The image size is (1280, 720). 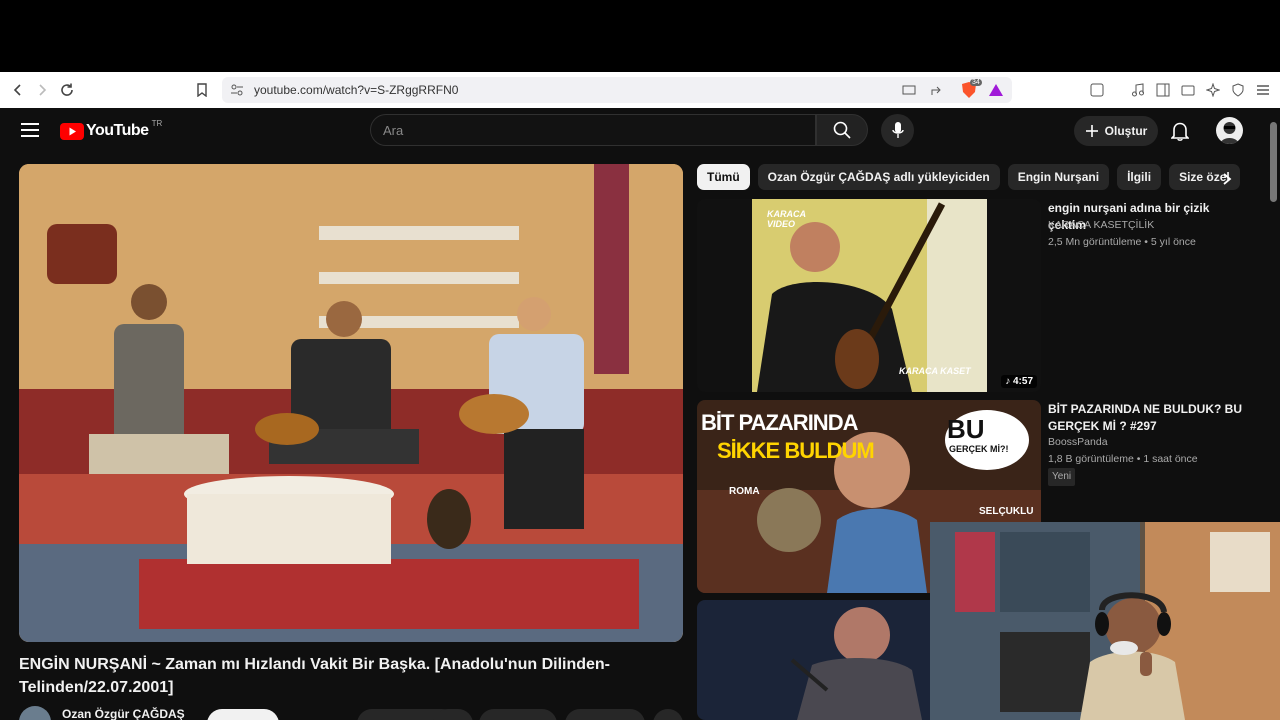 What do you see at coordinates (593, 130) in the screenshot?
I see `search-input: Ara` at bounding box center [593, 130].